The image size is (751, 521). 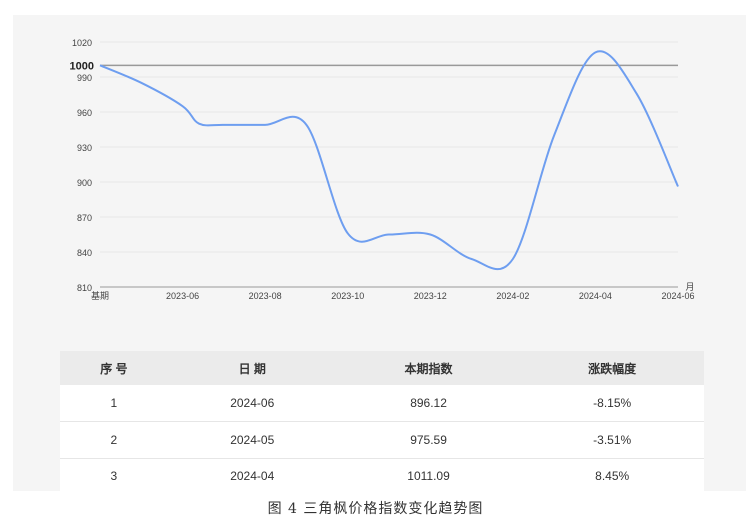 What do you see at coordinates (182, 296) in the screenshot?
I see `x-tick-label: 2023-06` at bounding box center [182, 296].